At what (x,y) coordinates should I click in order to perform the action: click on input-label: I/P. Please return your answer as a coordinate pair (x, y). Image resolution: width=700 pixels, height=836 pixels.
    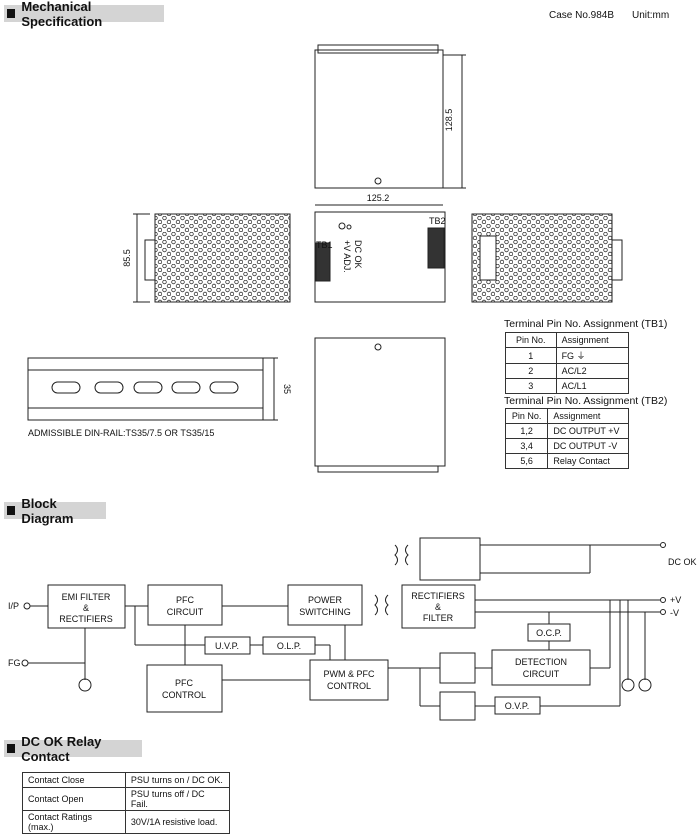
    Looking at the image, I should click on (13, 606).